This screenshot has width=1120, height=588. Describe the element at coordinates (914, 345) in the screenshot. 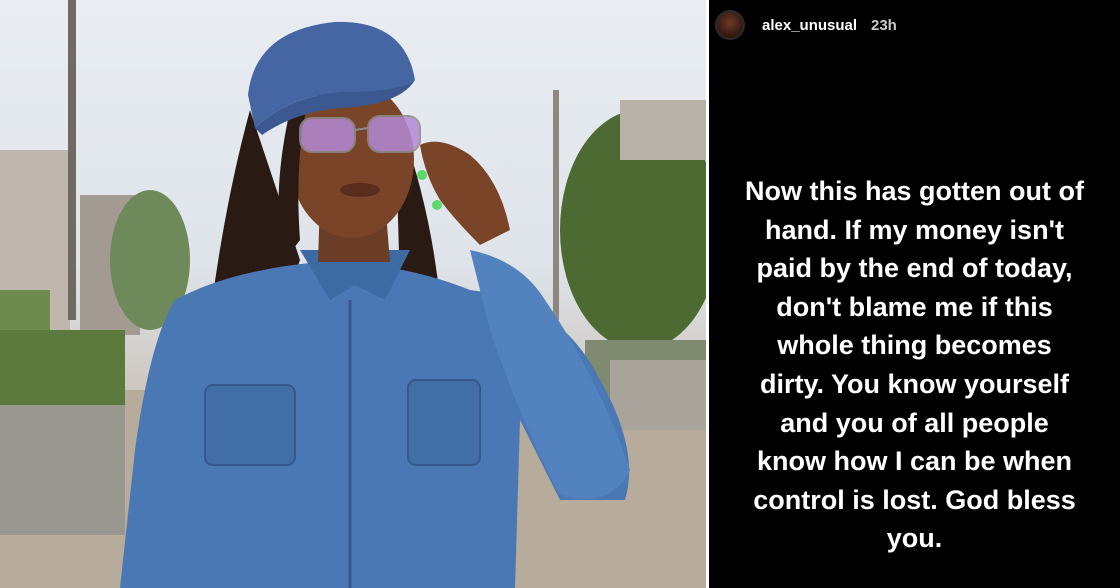

I see `story-text-line: whole thing becomes` at that location.